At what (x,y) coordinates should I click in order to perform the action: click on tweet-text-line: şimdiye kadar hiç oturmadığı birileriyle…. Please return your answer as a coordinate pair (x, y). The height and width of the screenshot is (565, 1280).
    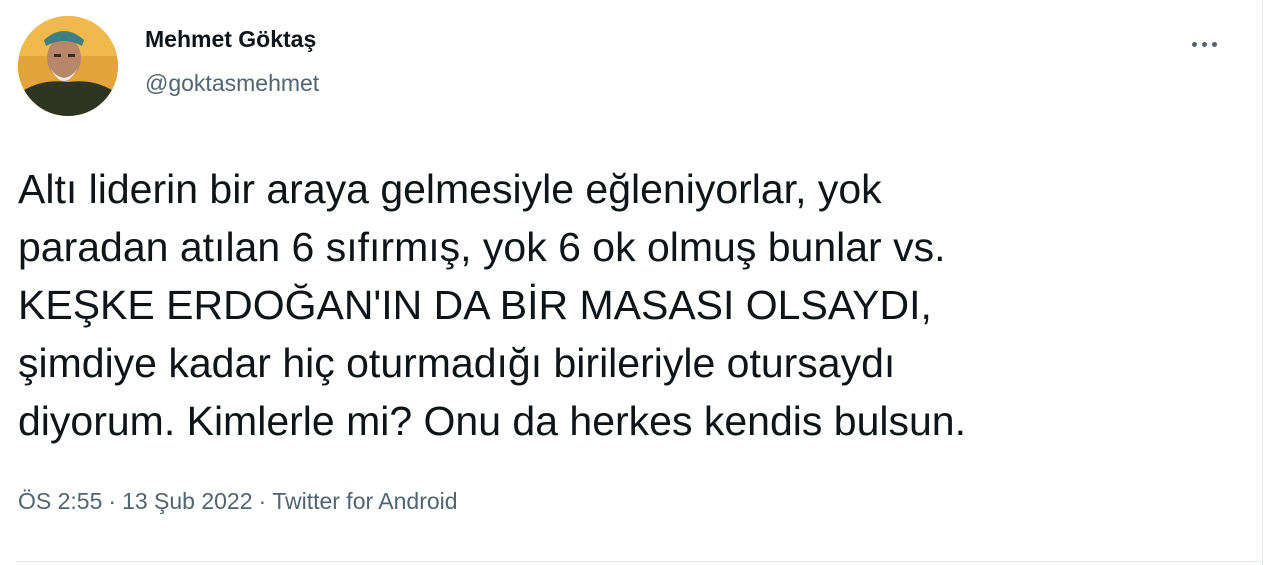
    Looking at the image, I should click on (457, 363).